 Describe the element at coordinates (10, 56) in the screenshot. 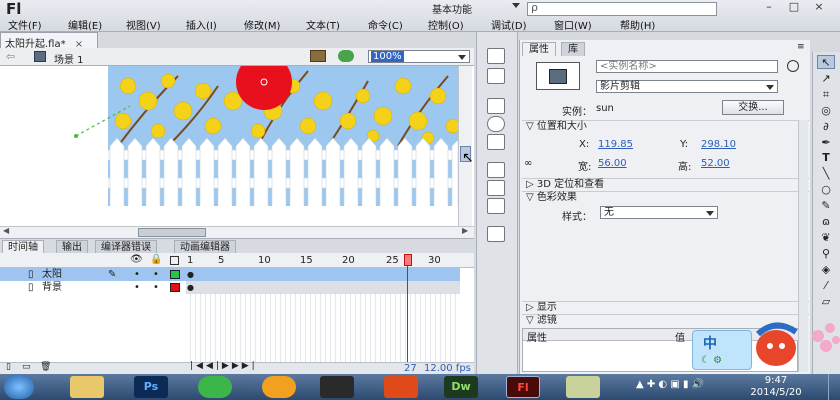

I see `back-arrow-icon: ⇦` at that location.